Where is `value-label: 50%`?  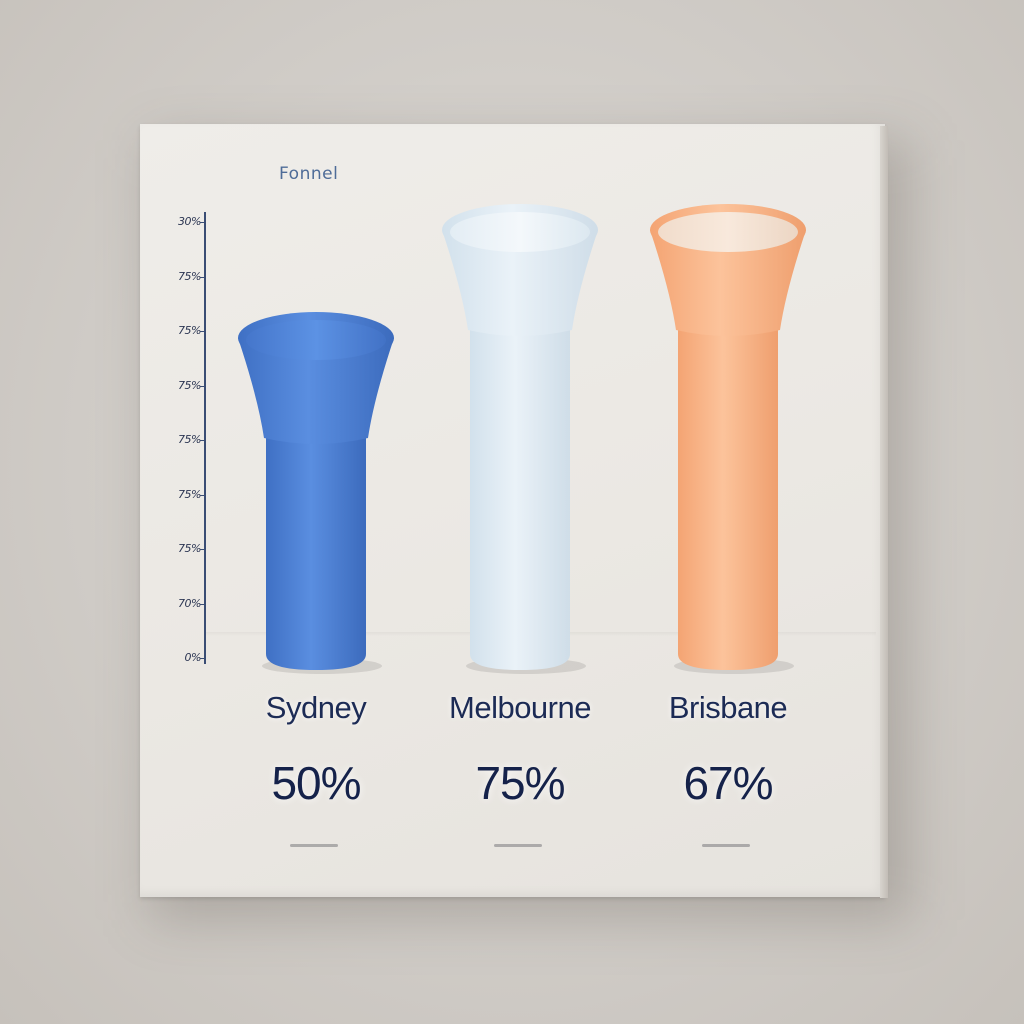 value-label: 50% is located at coordinates (316, 783).